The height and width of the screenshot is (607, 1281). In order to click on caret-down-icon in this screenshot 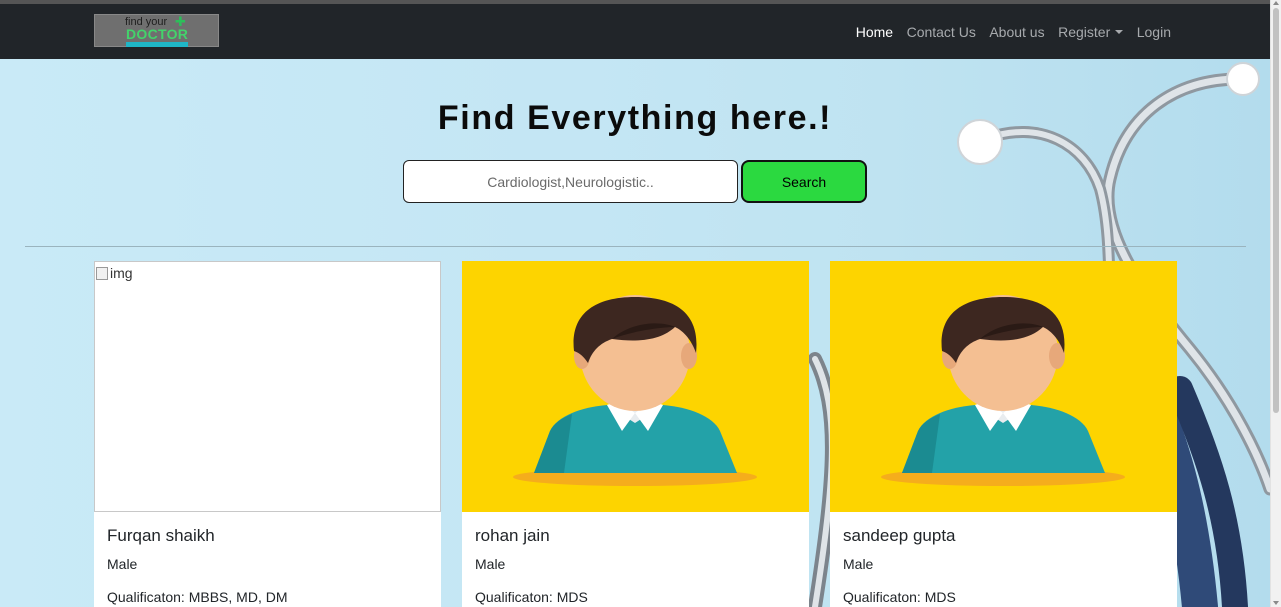, I will do `click(1119, 31)`.